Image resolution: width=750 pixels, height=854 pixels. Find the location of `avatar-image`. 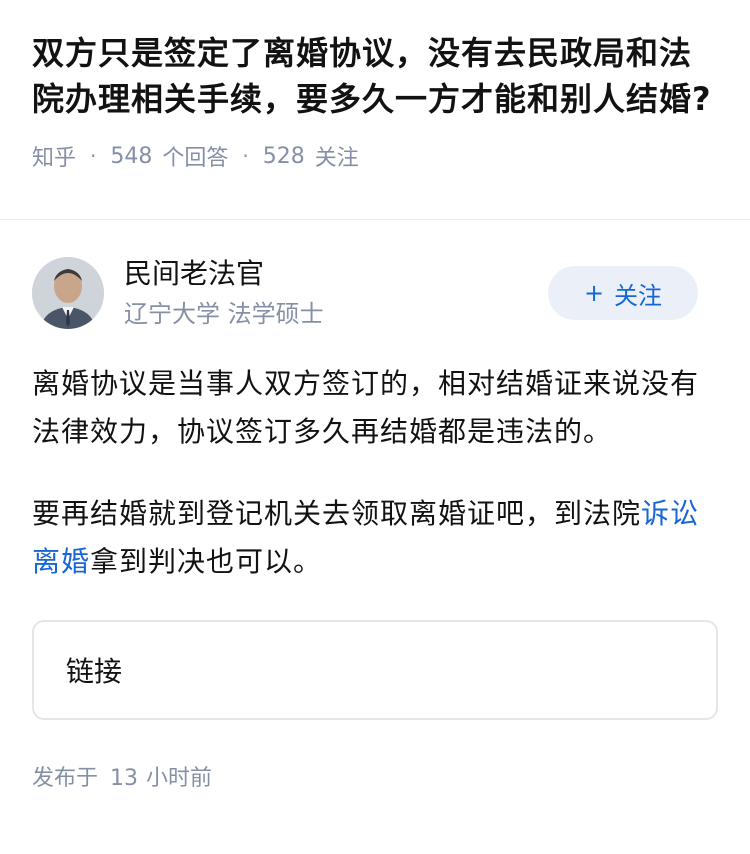

avatar-image is located at coordinates (68, 293).